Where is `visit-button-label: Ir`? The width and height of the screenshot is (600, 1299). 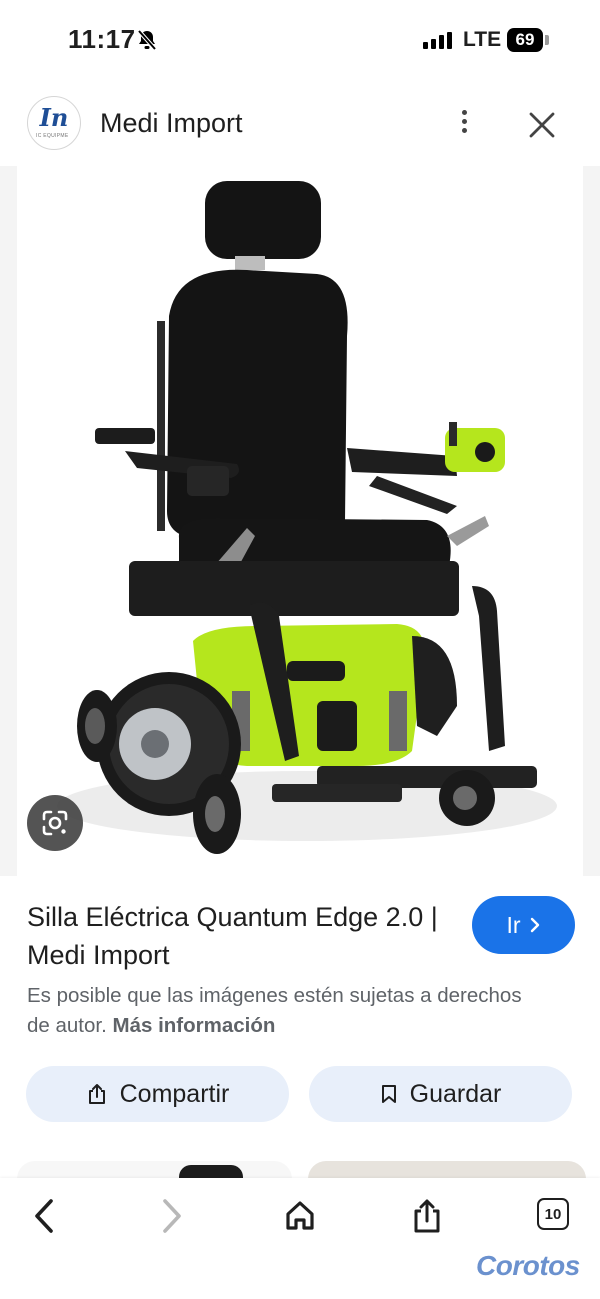 visit-button-label: Ir is located at coordinates (513, 924).